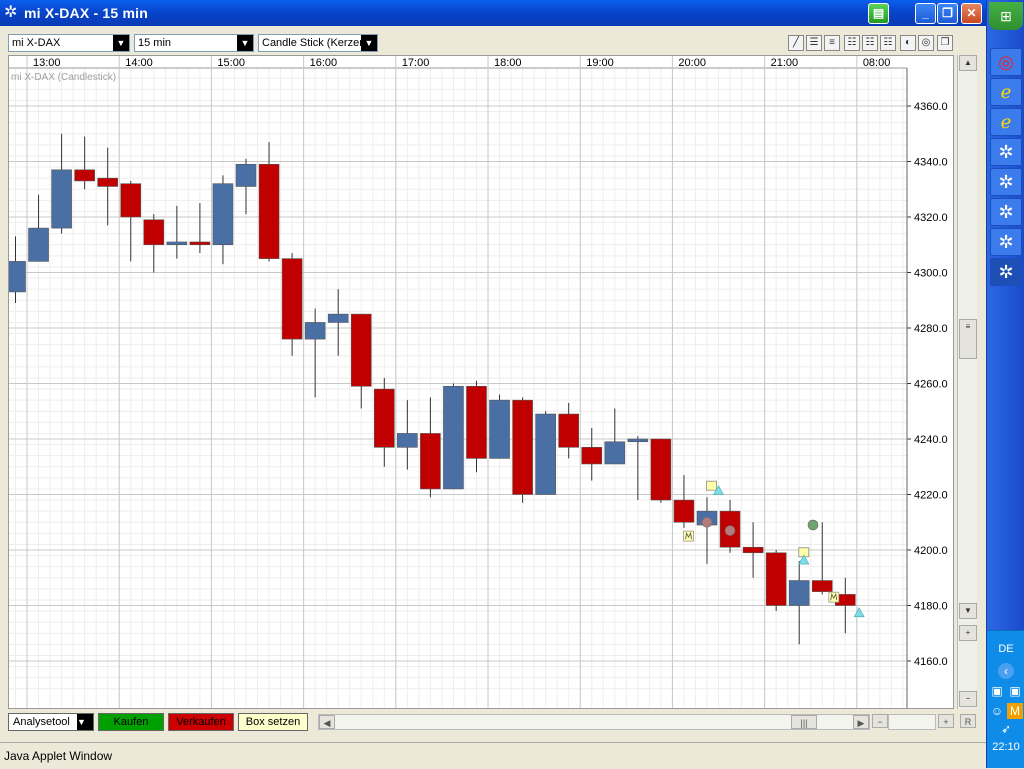  Describe the element at coordinates (600, 63) in the screenshot. I see `x-tick-label: 19:00` at that location.